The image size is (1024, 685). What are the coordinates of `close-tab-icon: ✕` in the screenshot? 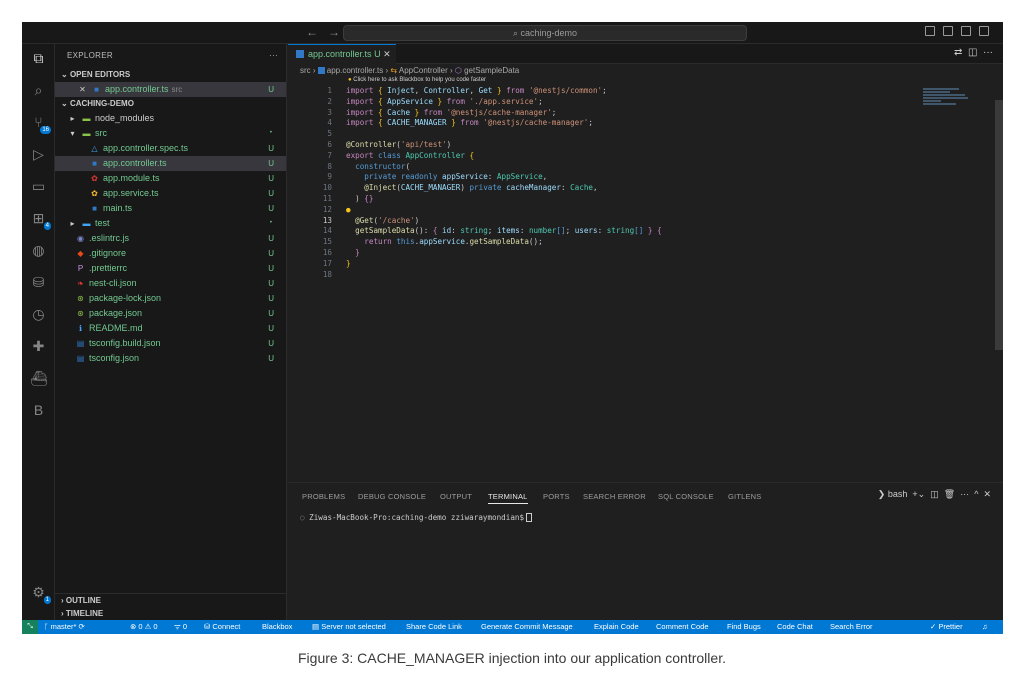 It's located at (387, 54).